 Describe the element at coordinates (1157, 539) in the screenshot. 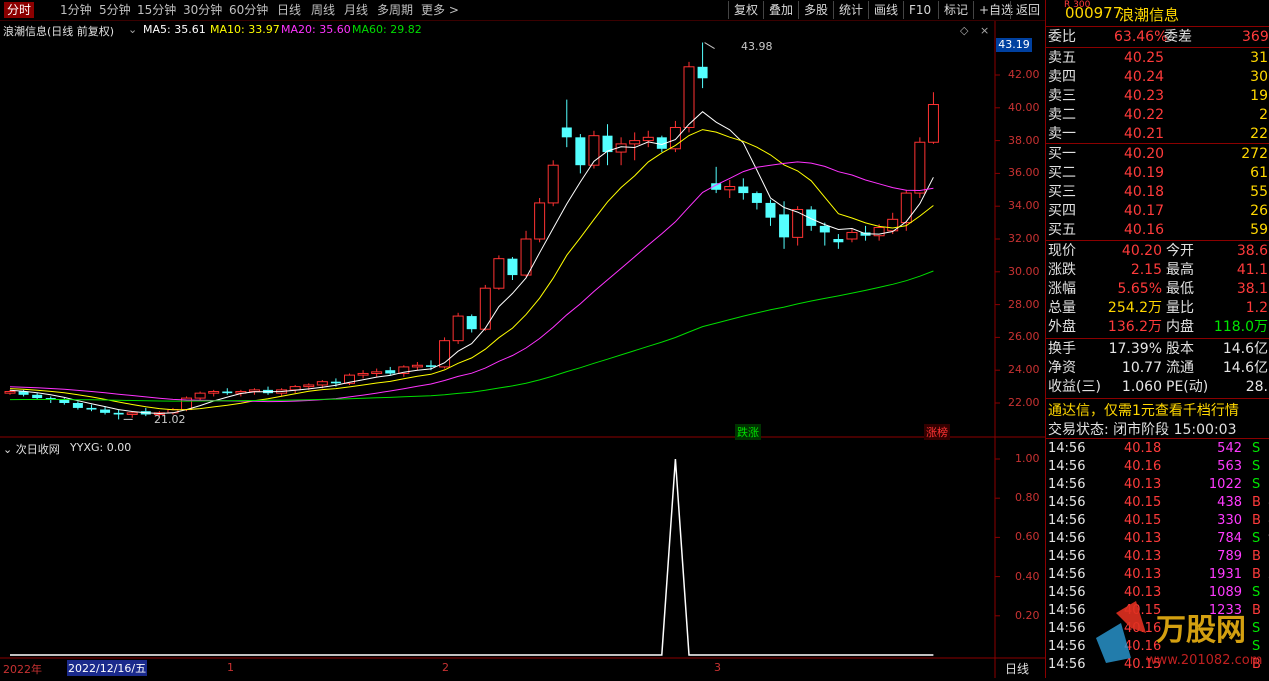

I see `tick-row: 14:5640.13784S9` at that location.